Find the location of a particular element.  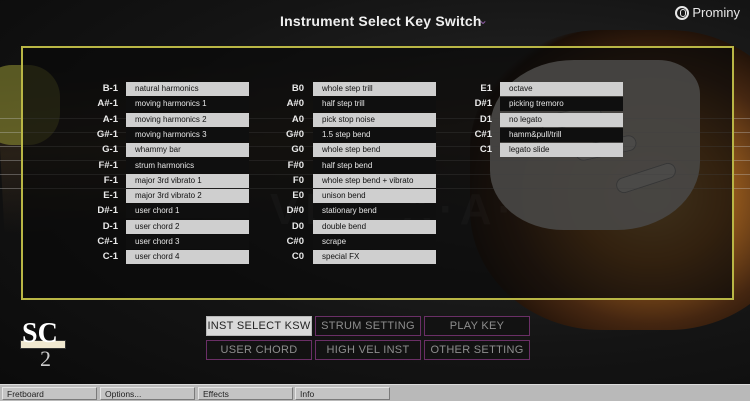

sc2-logo: SC 2 is located at coordinates (43, 344).